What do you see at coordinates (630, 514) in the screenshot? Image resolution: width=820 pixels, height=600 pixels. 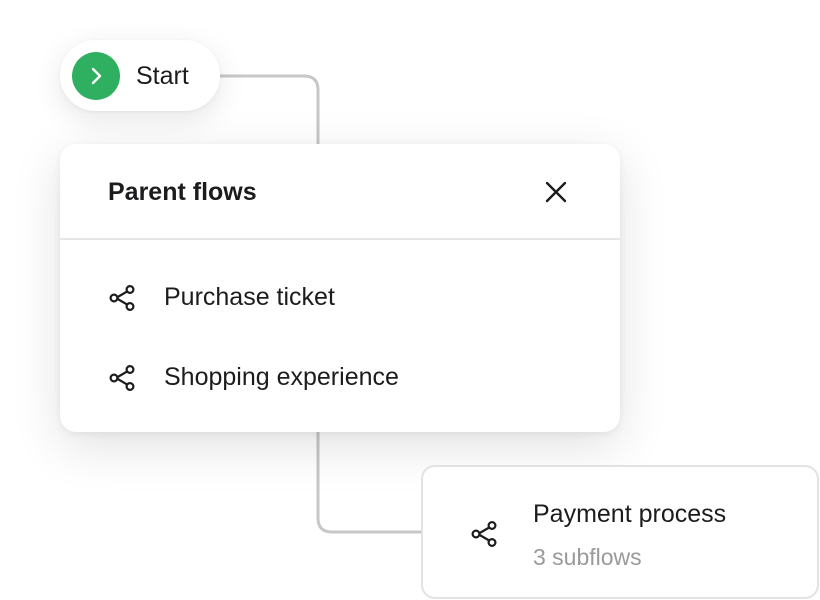 I see `node-title: Payment process` at bounding box center [630, 514].